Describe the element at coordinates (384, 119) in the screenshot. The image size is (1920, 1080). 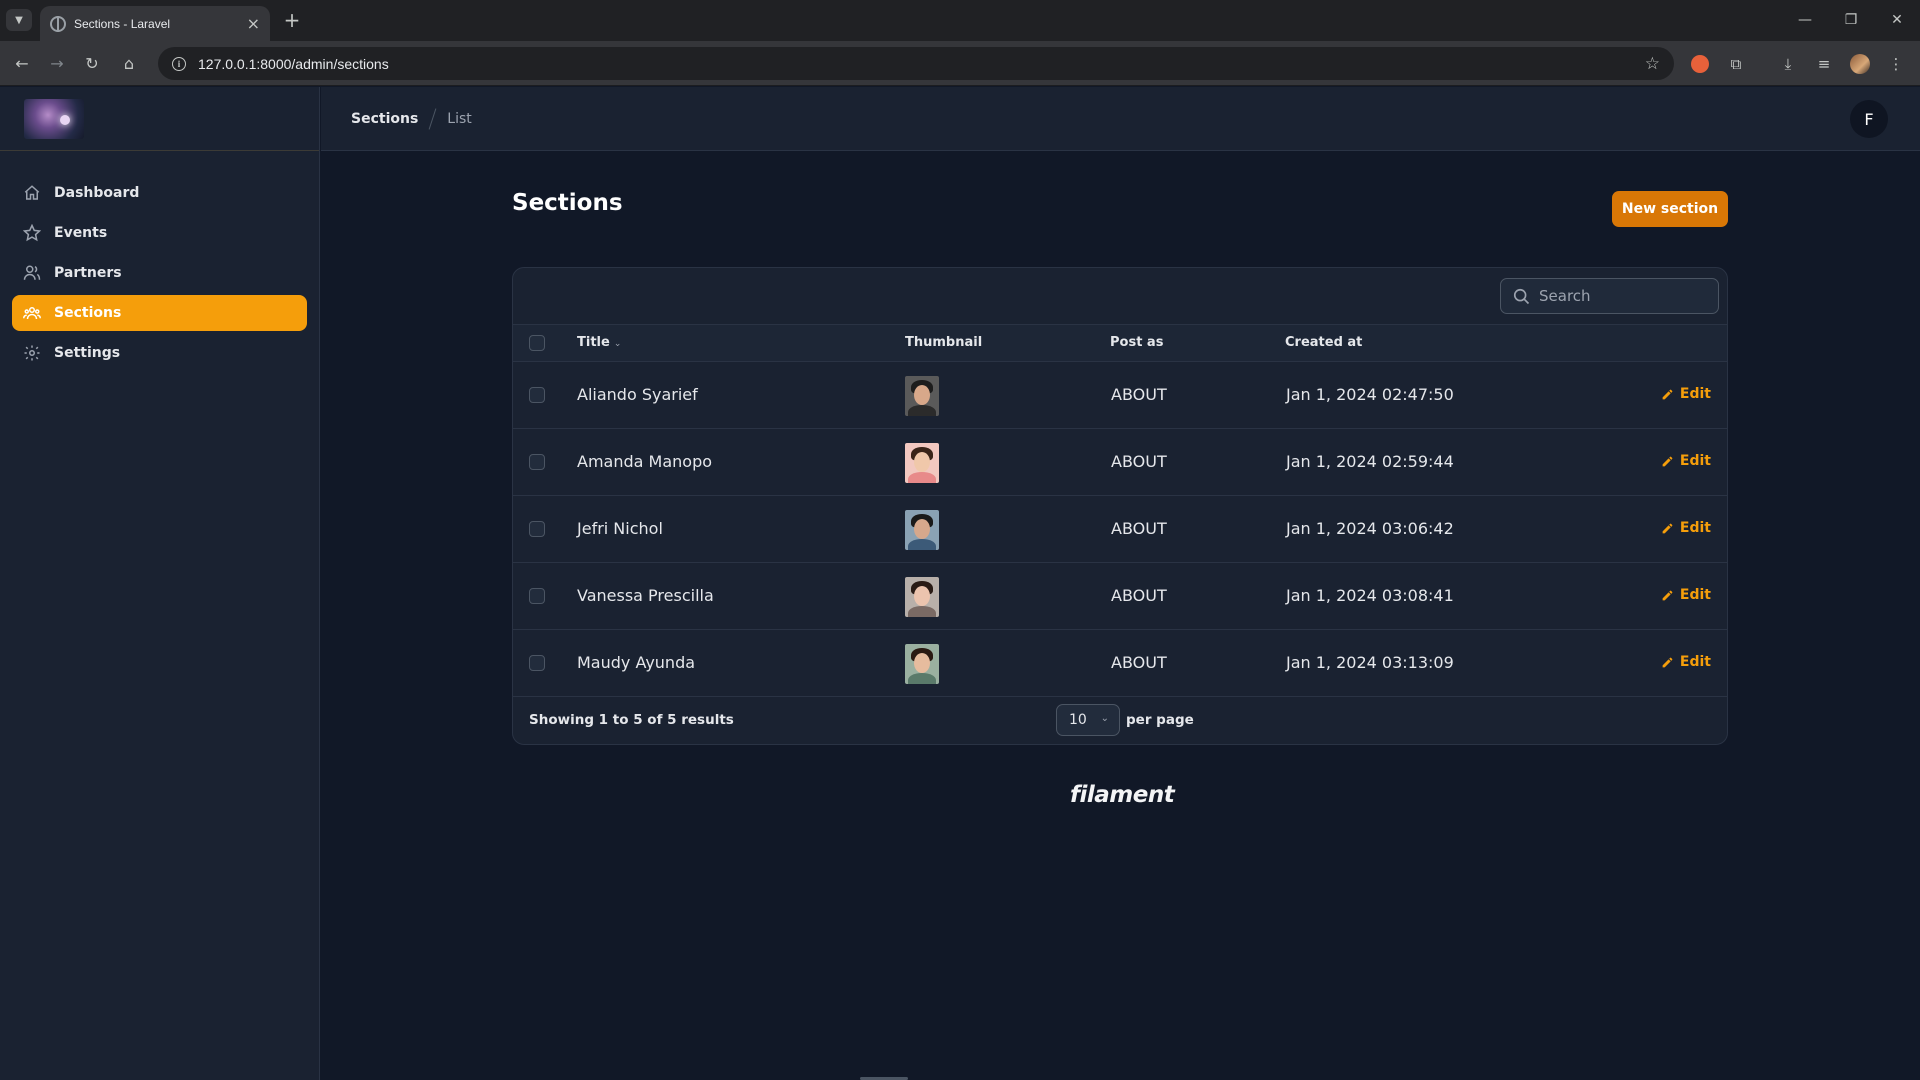
I see `breadcrumb-sections: Sections` at that location.